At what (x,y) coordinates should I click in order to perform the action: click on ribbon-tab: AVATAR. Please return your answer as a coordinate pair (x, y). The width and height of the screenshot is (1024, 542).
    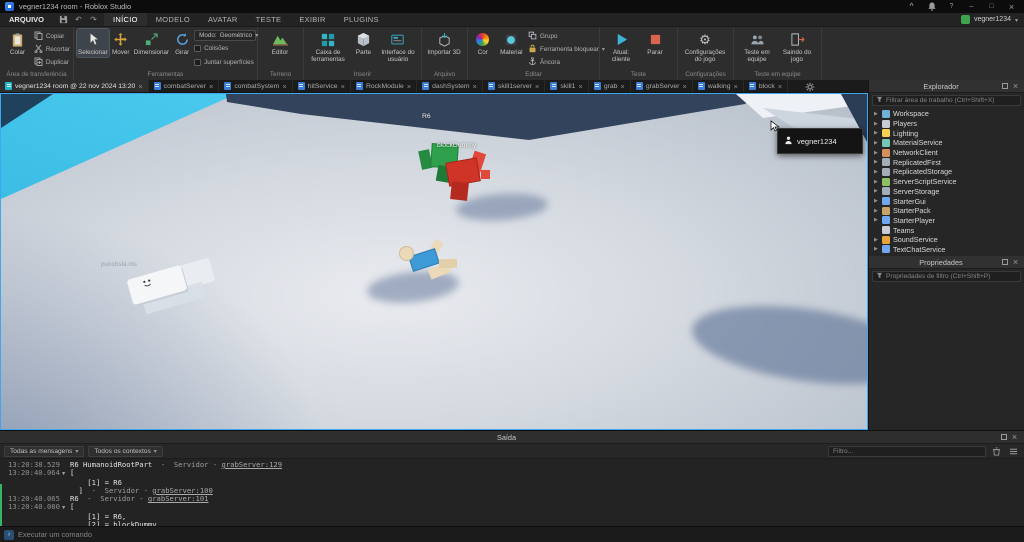
    Looking at the image, I should click on (223, 19).